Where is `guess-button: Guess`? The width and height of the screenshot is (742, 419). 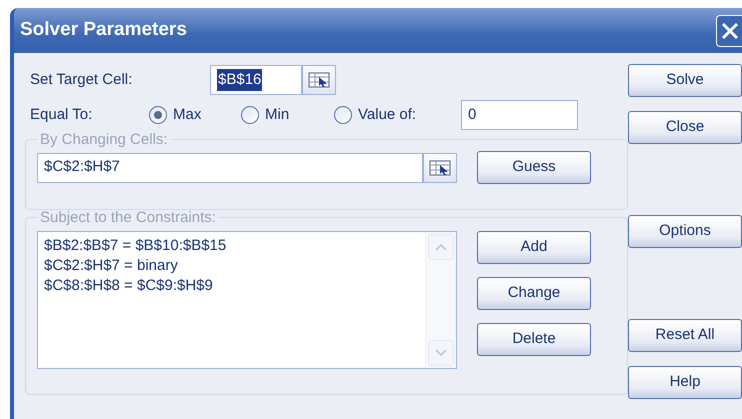 guess-button: Guess is located at coordinates (534, 167).